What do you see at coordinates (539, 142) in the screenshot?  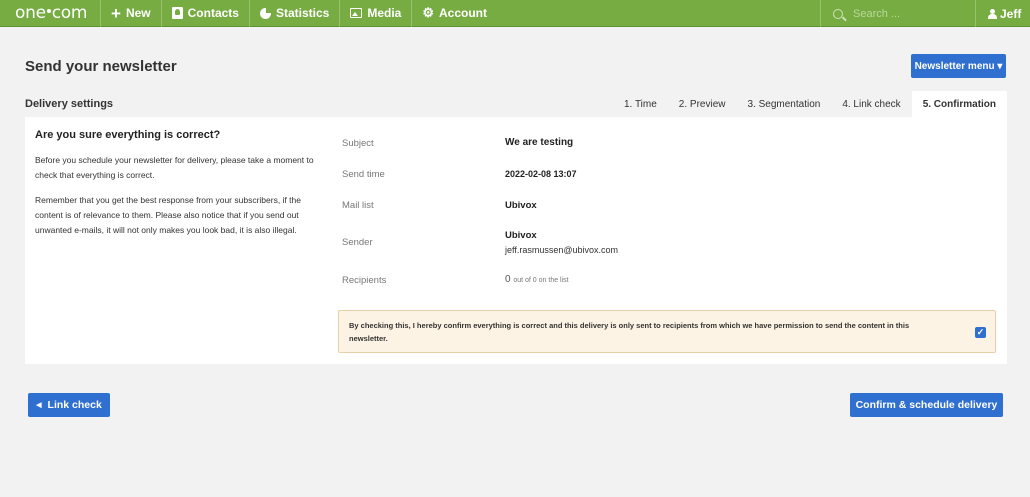 I see `subject-value: We are testing` at bounding box center [539, 142].